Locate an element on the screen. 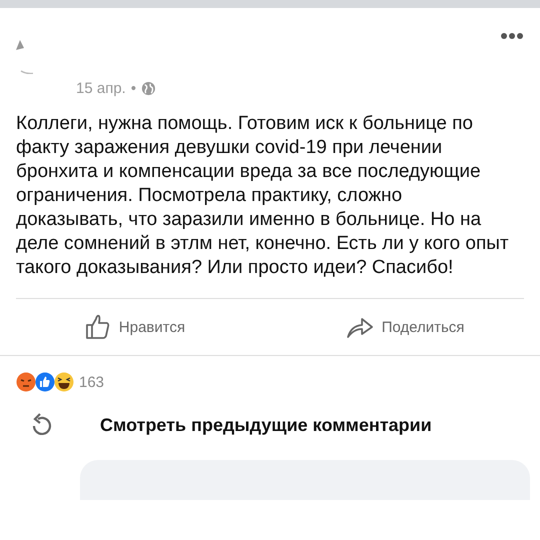 The height and width of the screenshot is (540, 540). refresh-icon is located at coordinates (42, 425).